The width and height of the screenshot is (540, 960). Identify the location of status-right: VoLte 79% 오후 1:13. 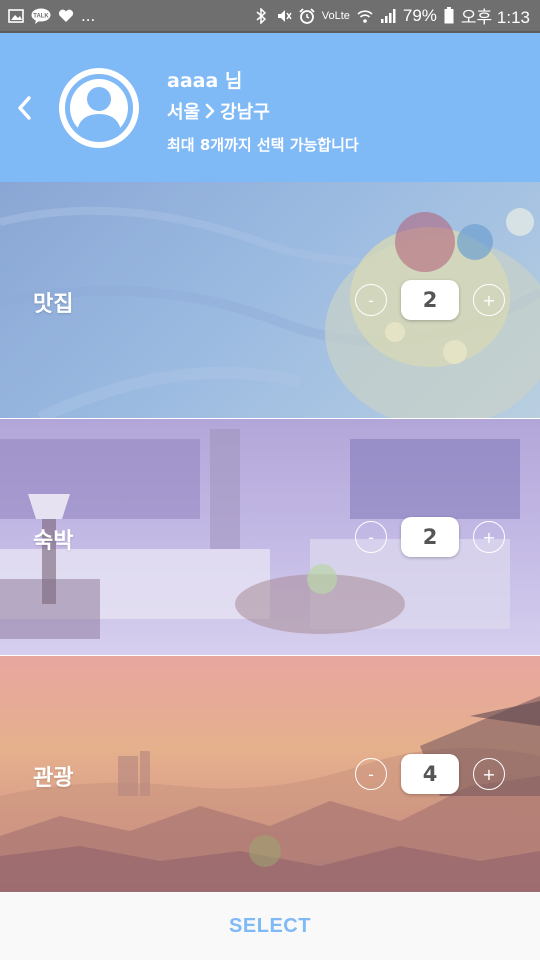
(391, 15).